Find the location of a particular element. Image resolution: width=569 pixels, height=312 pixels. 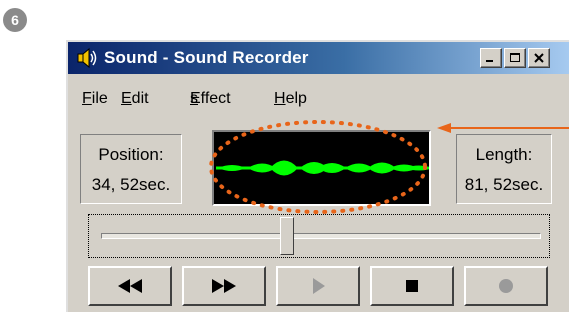

length-display: Length: 81, 52sec. is located at coordinates (504, 169).